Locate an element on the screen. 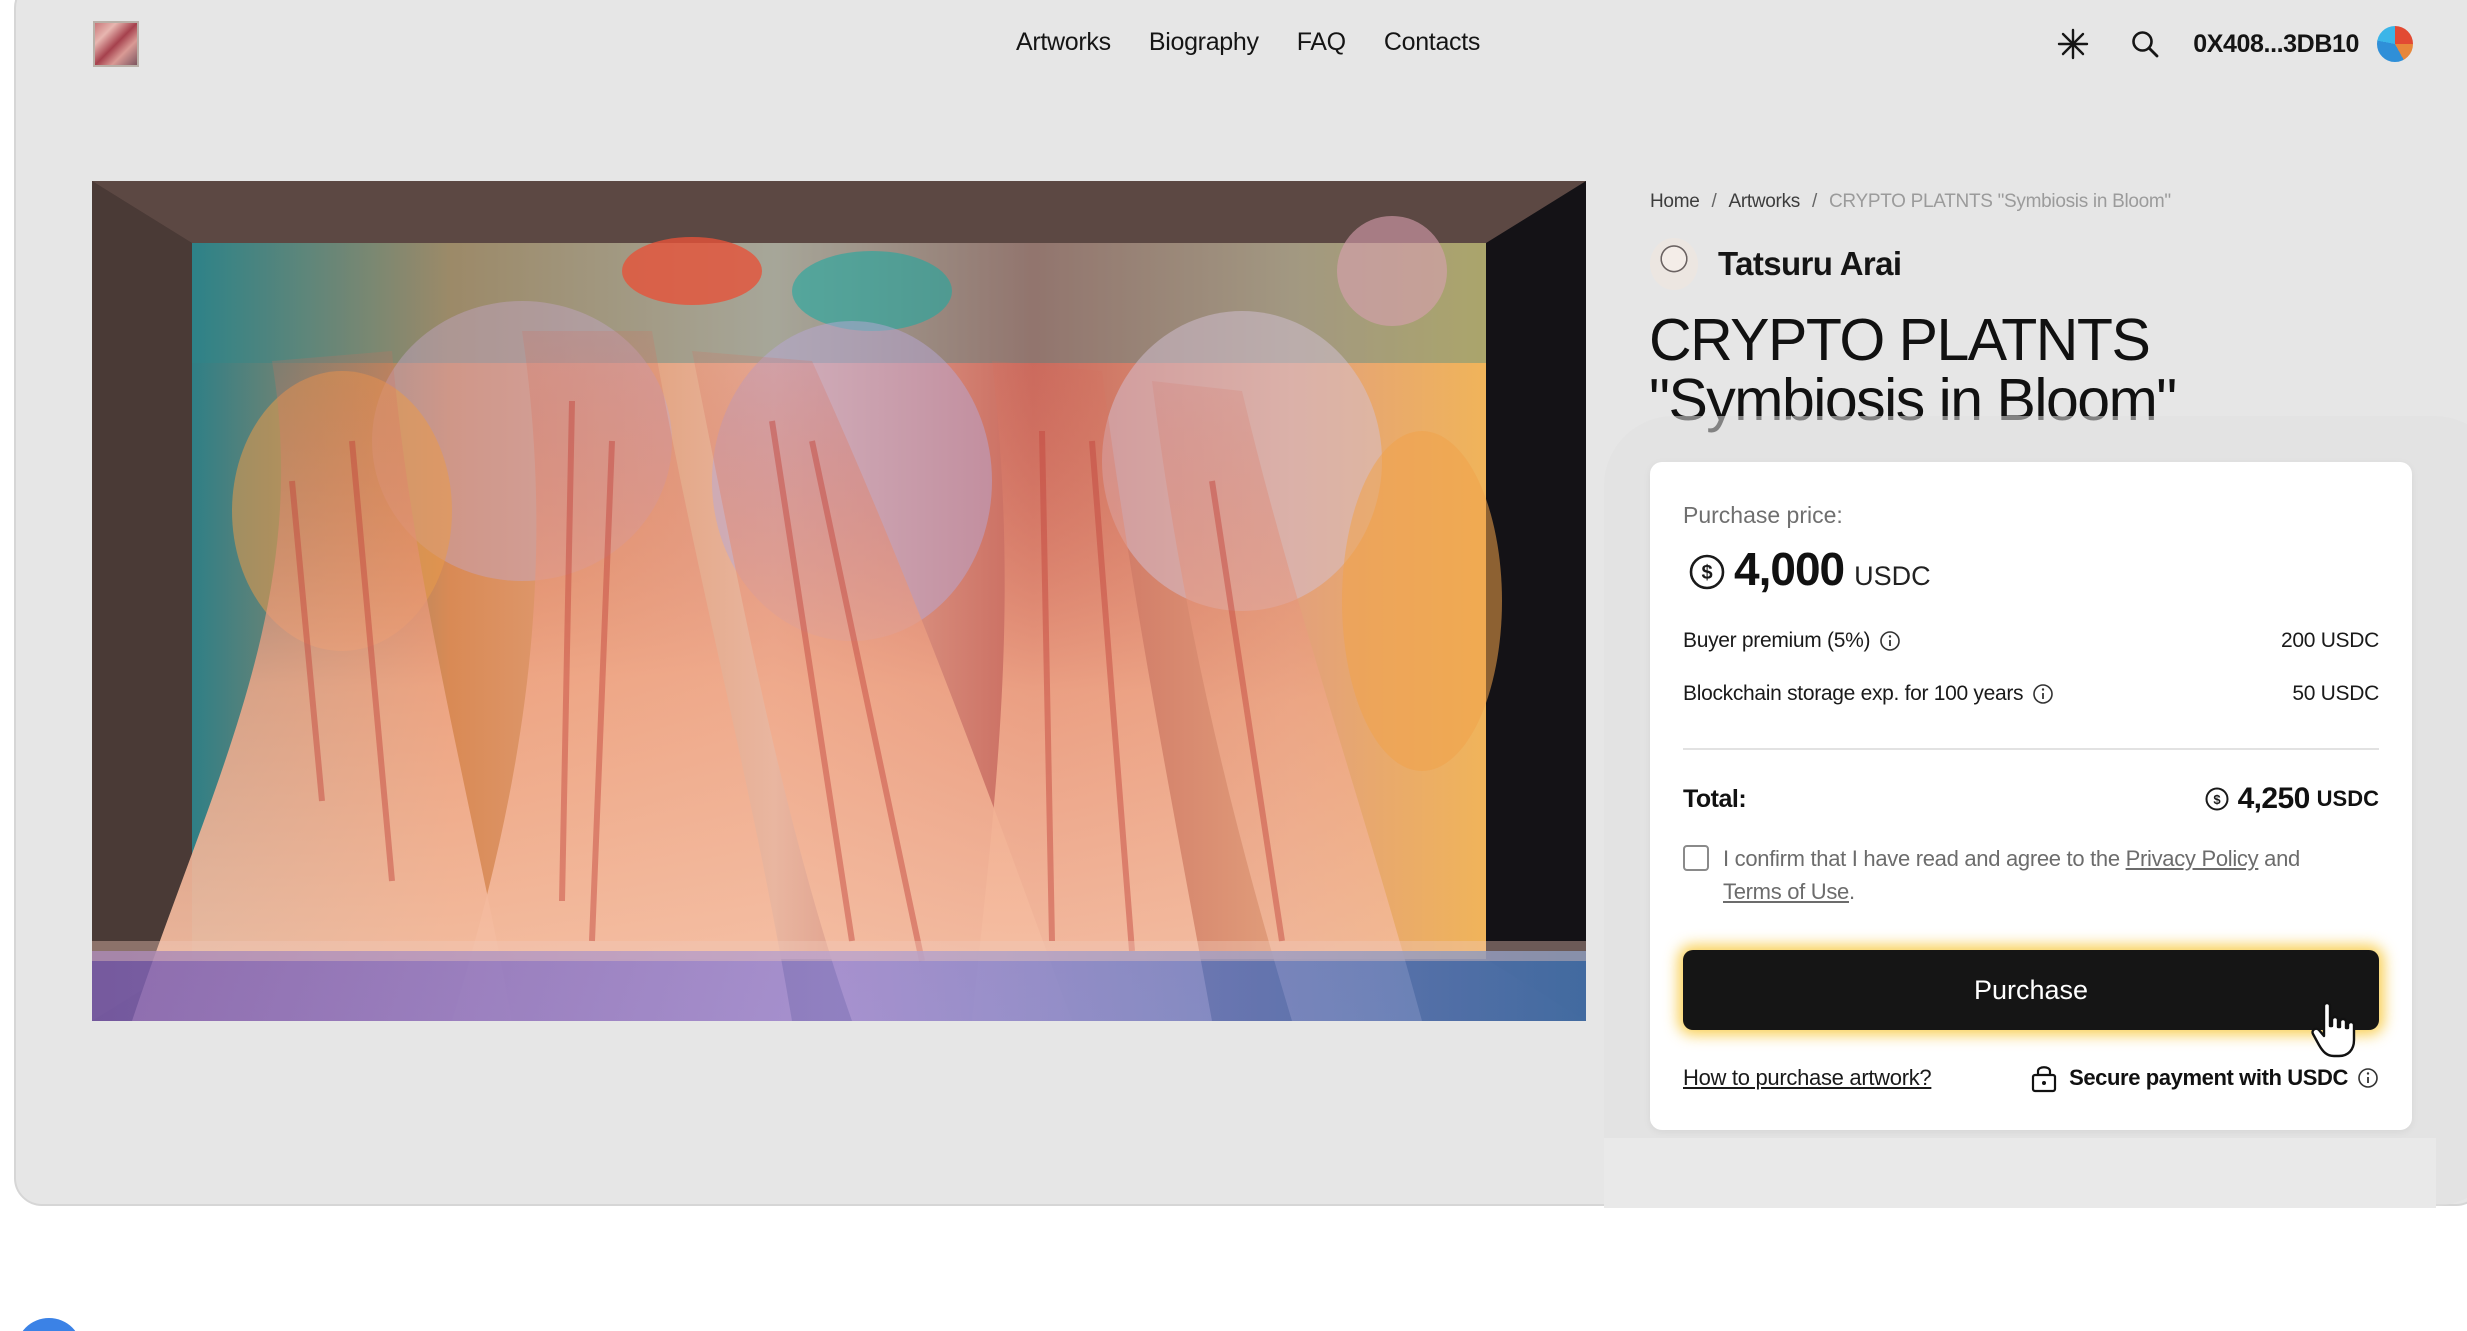 The height and width of the screenshot is (1331, 2467). wallet-avatar is located at coordinates (2395, 44).